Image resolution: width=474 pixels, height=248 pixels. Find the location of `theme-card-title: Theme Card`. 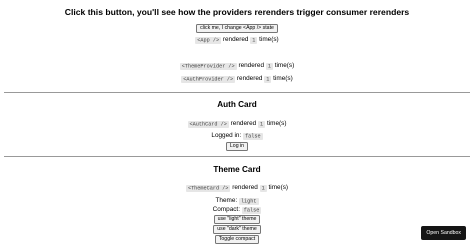

theme-card-title: Theme Card is located at coordinates (237, 169).